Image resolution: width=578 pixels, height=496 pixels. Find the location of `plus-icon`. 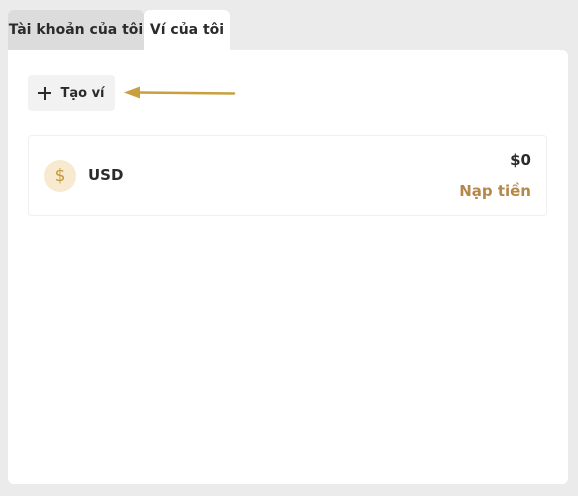

plus-icon is located at coordinates (45, 93).